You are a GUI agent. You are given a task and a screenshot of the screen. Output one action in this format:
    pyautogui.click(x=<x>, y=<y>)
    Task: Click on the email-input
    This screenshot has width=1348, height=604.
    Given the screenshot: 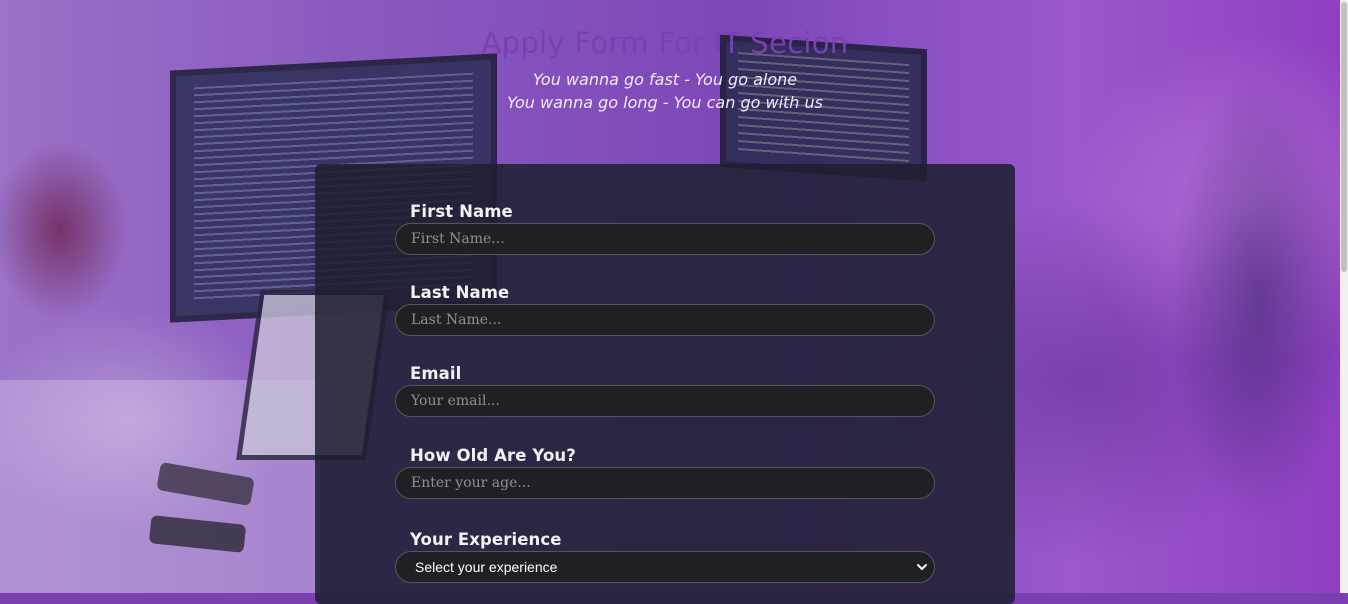 What is the action you would take?
    pyautogui.click(x=665, y=401)
    